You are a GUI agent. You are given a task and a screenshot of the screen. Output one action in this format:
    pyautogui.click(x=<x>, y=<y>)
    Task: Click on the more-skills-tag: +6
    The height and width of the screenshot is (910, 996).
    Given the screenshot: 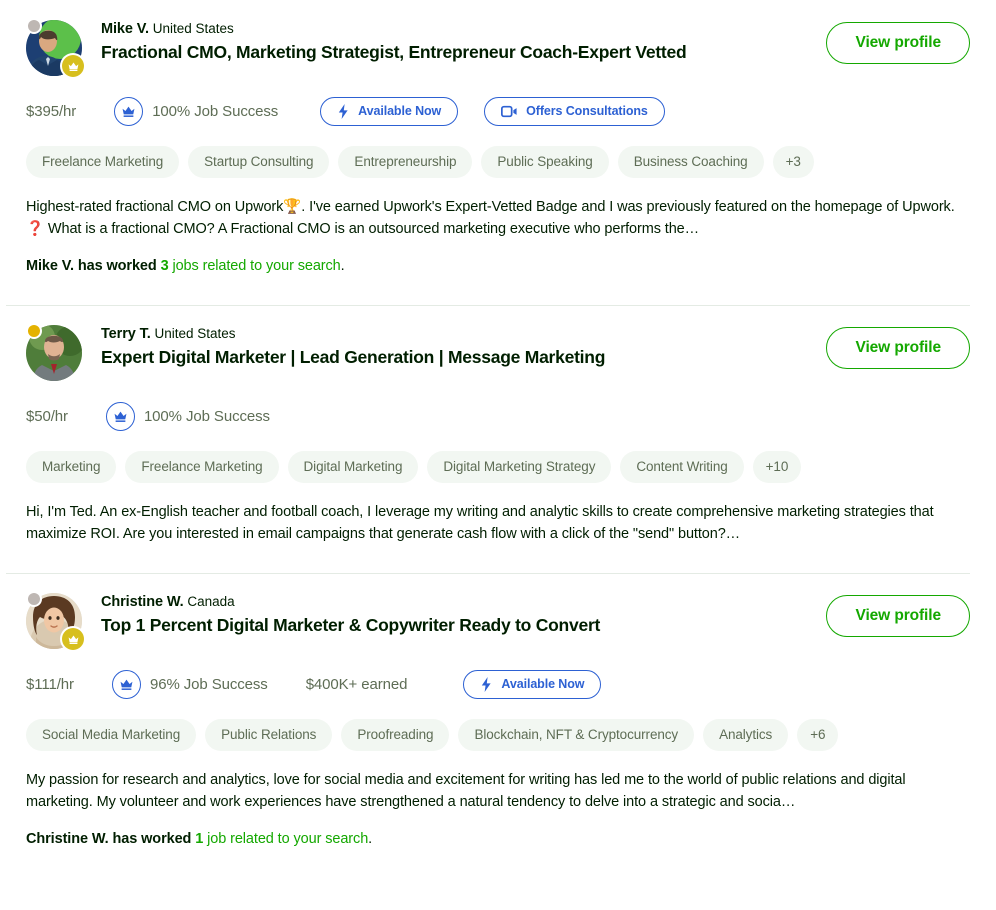 What is the action you would take?
    pyautogui.click(x=818, y=735)
    